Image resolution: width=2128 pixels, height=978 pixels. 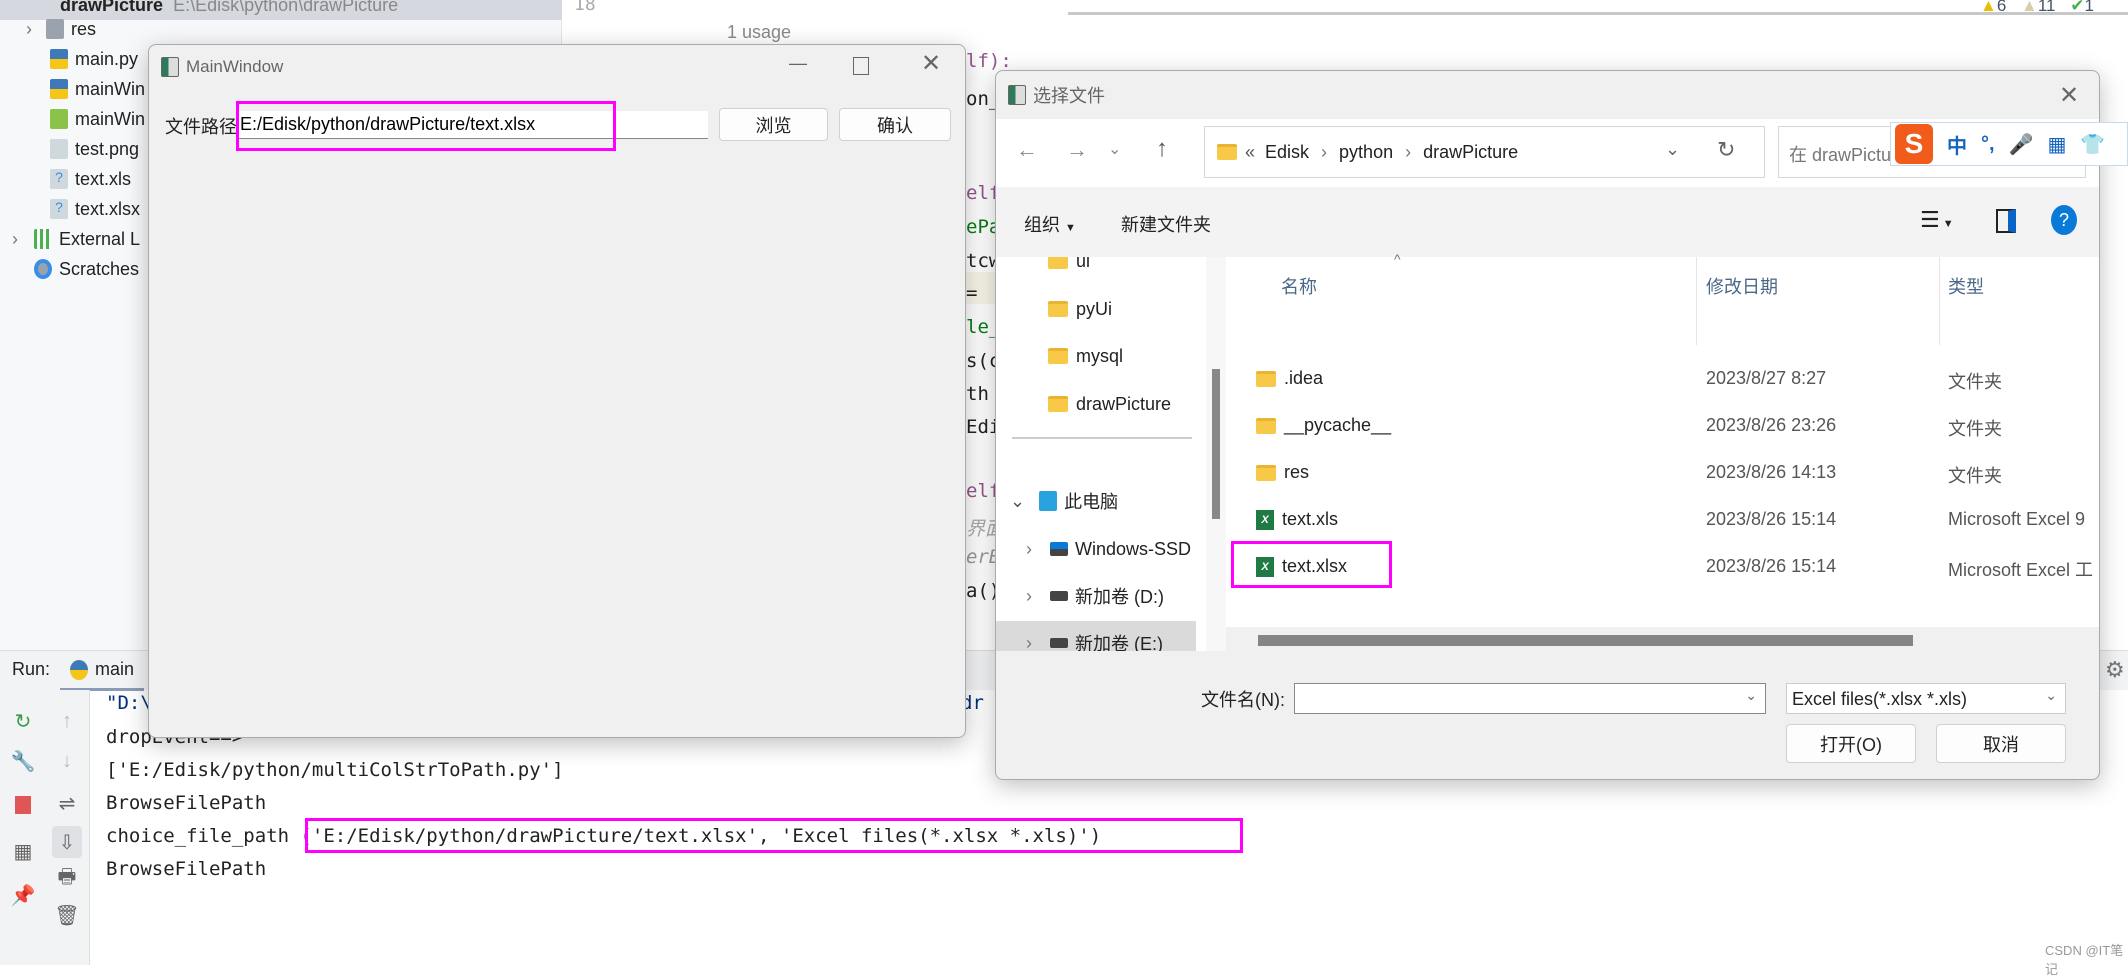 What do you see at coordinates (1957, 144) in the screenshot?
I see `ime-mode-toggle: 中` at bounding box center [1957, 144].